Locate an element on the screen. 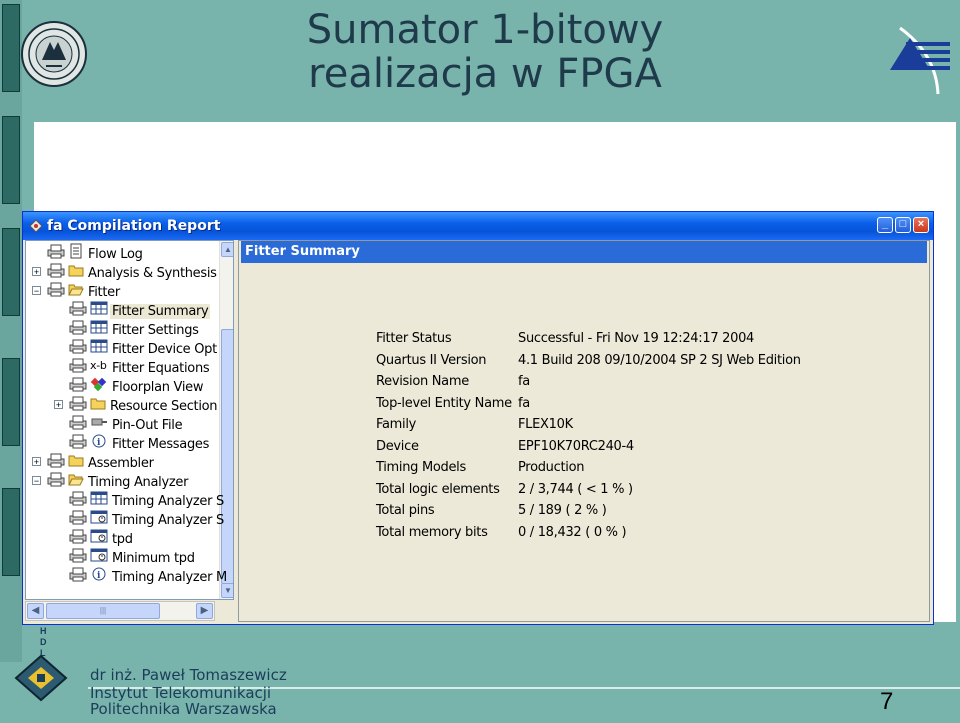 The width and height of the screenshot is (960, 723). tree-item-label: Timing Analyzer is located at coordinates (138, 482).